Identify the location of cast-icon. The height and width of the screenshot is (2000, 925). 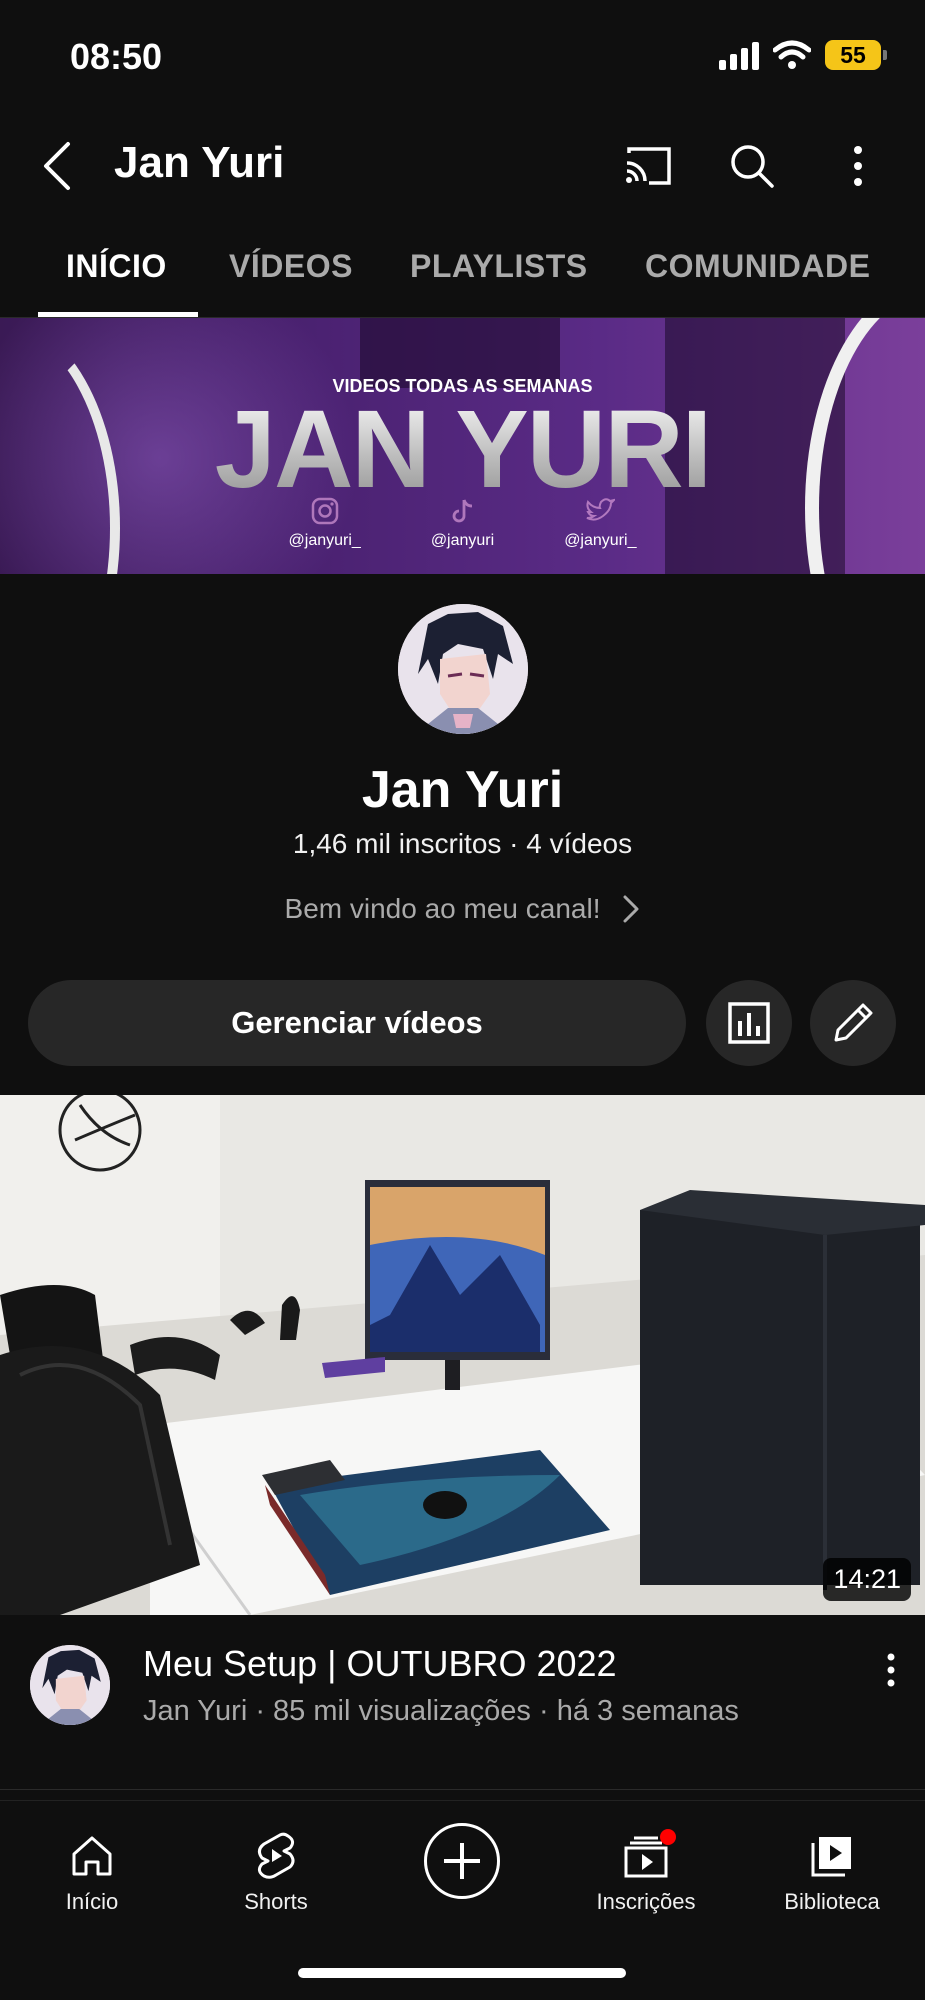
(648, 166).